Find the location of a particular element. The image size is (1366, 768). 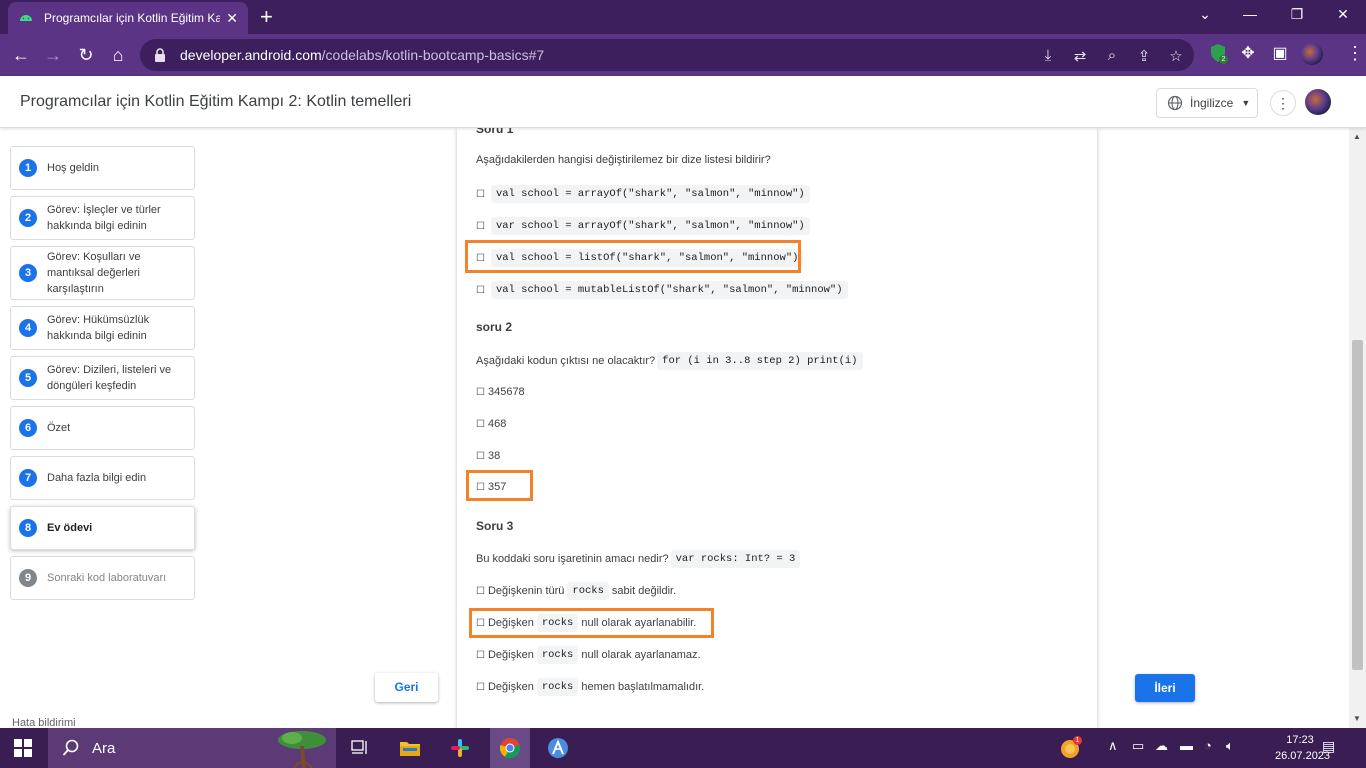

question-1-heading: Soru 1 is located at coordinates (495, 132).